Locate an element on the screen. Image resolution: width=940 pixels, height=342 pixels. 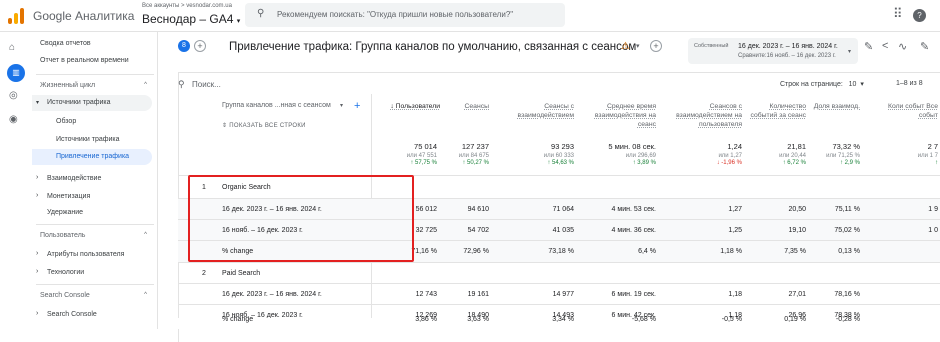
table-row-group: 2 Paid Search is located at coordinates (559, 272).